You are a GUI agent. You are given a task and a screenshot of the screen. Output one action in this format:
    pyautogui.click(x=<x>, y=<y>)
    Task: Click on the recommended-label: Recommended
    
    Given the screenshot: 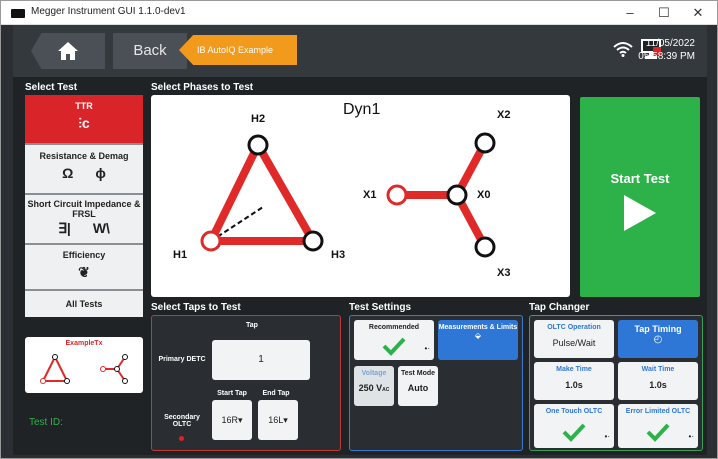 What is the action you would take?
    pyautogui.click(x=394, y=327)
    